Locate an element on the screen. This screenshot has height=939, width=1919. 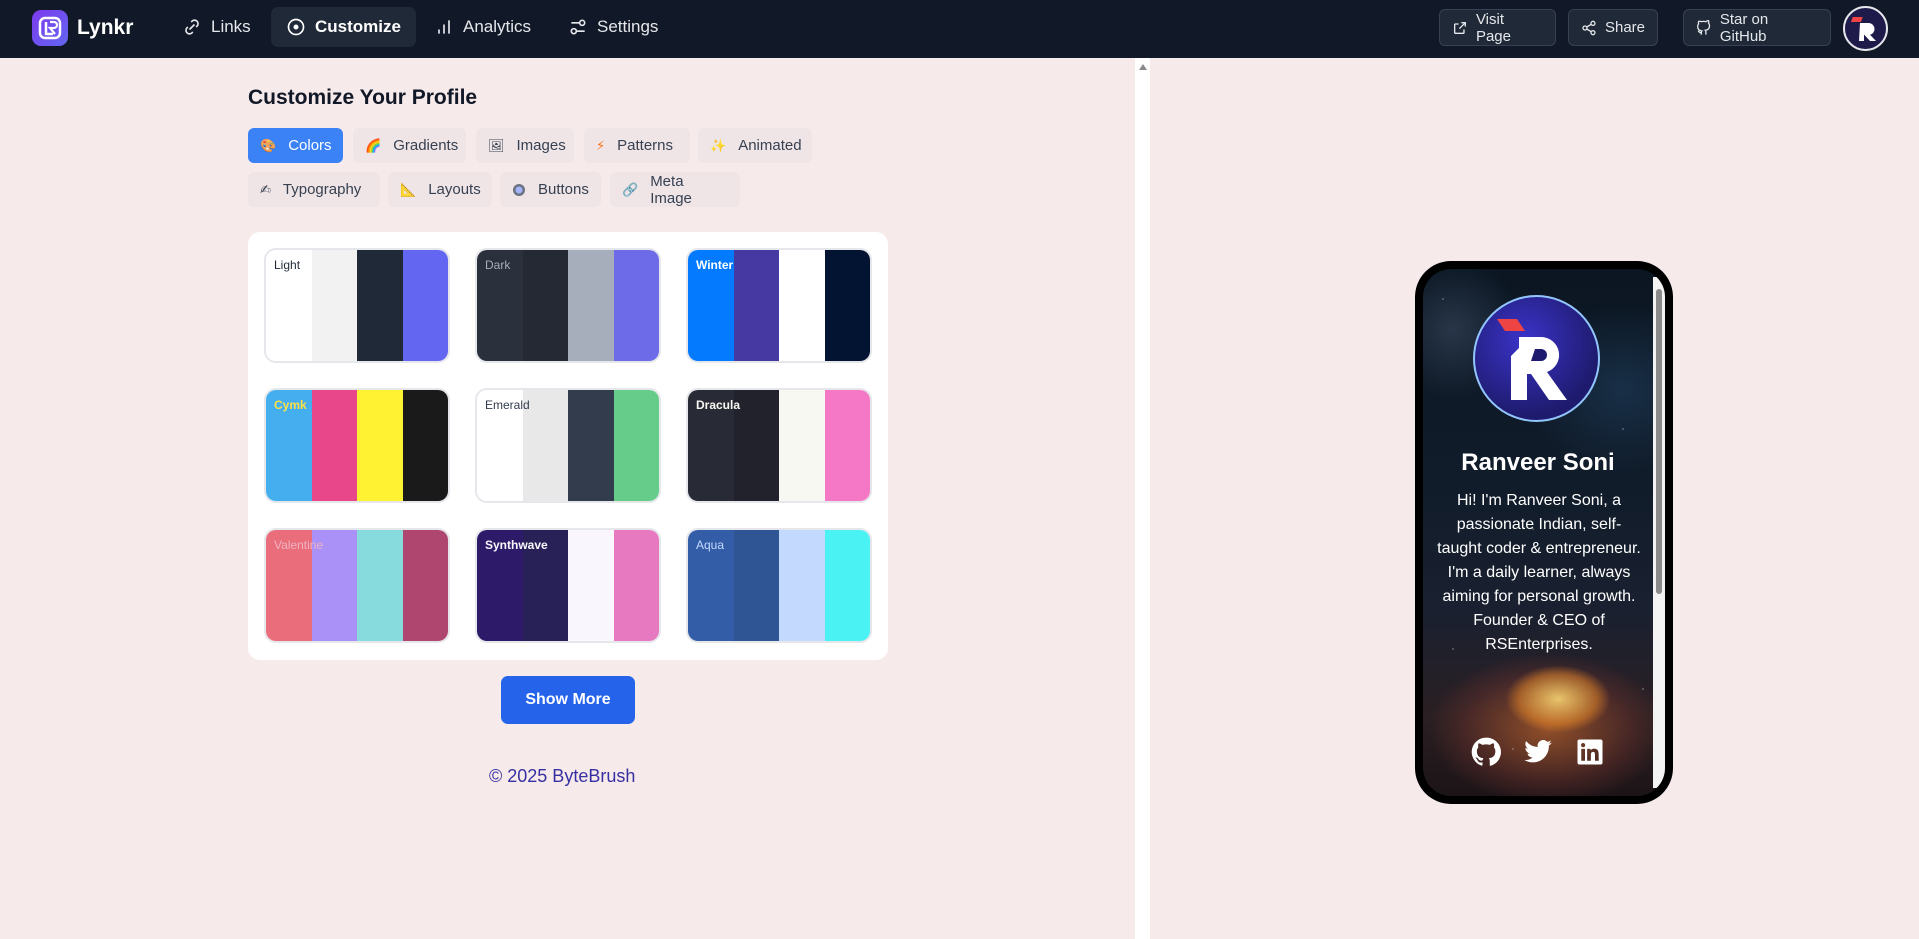
nav-analytics: Analytics is located at coordinates (482, 27).